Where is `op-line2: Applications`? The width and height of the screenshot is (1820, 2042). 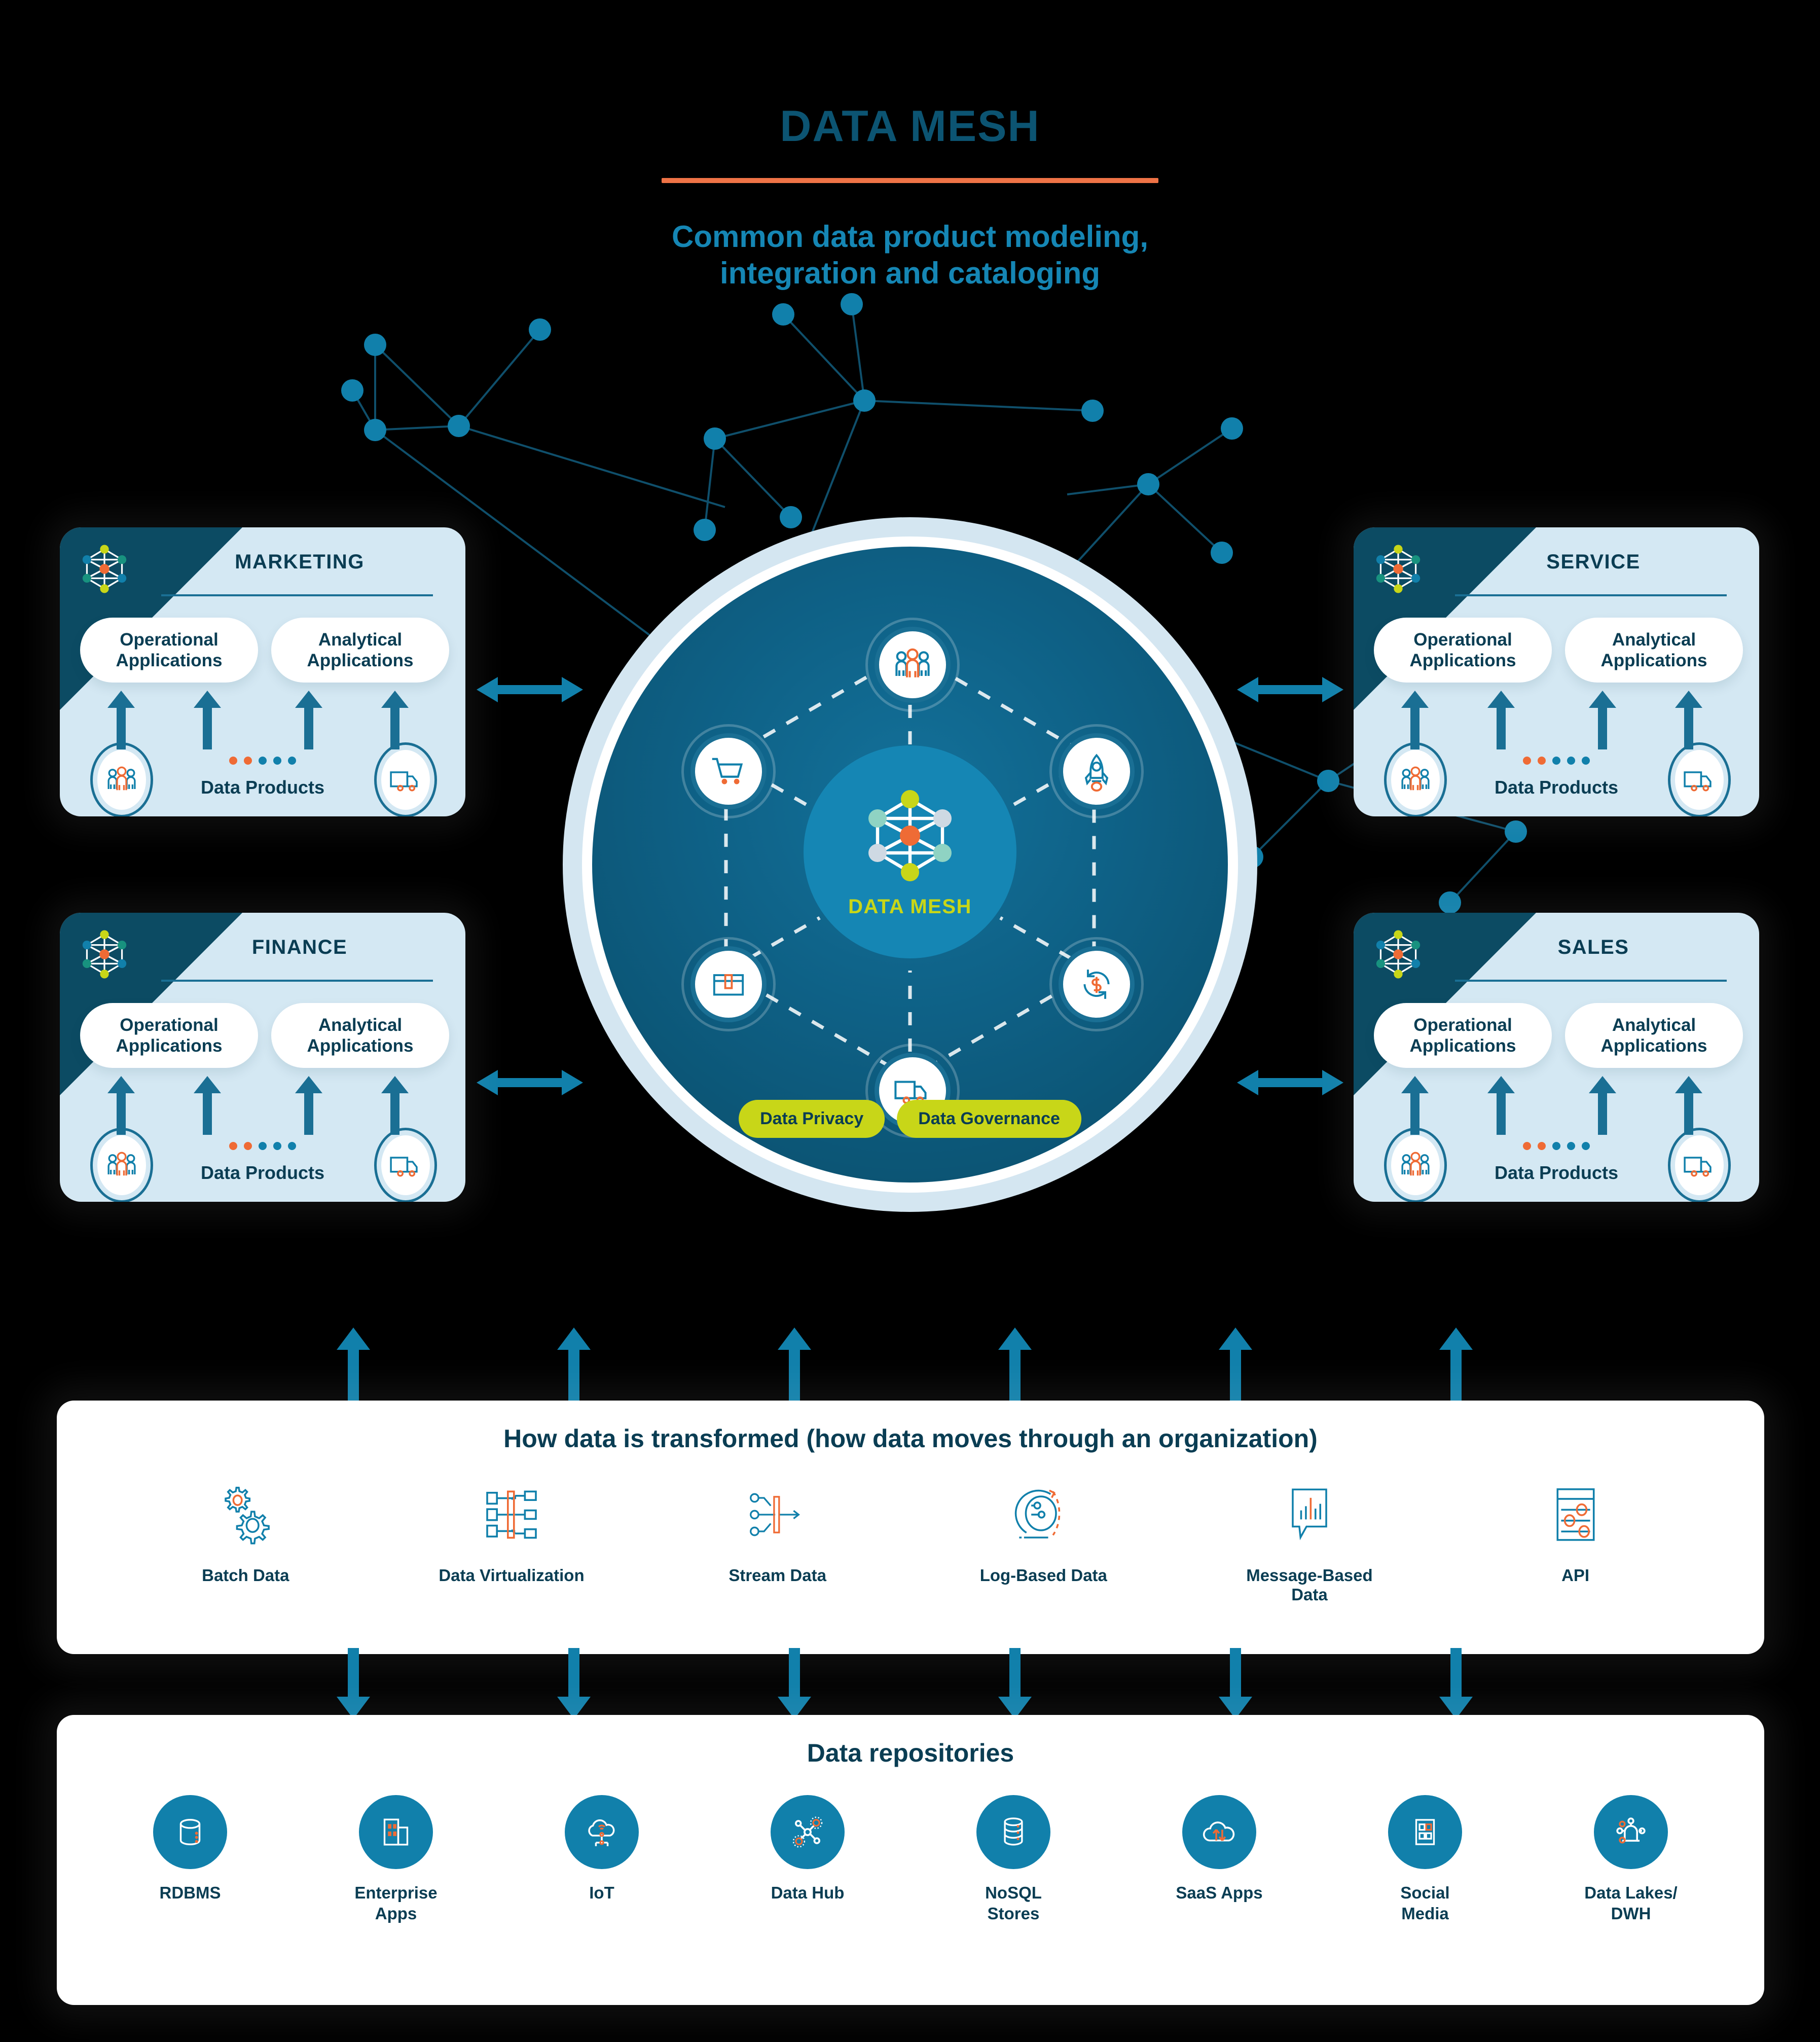
op-line2: Applications is located at coordinates (1463, 1046).